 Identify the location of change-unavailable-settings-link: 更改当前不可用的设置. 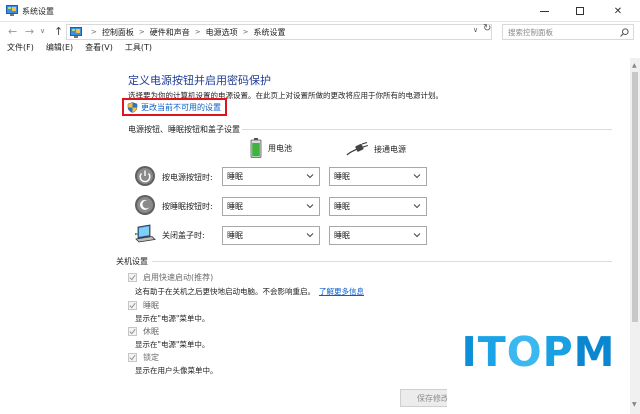
(181, 107).